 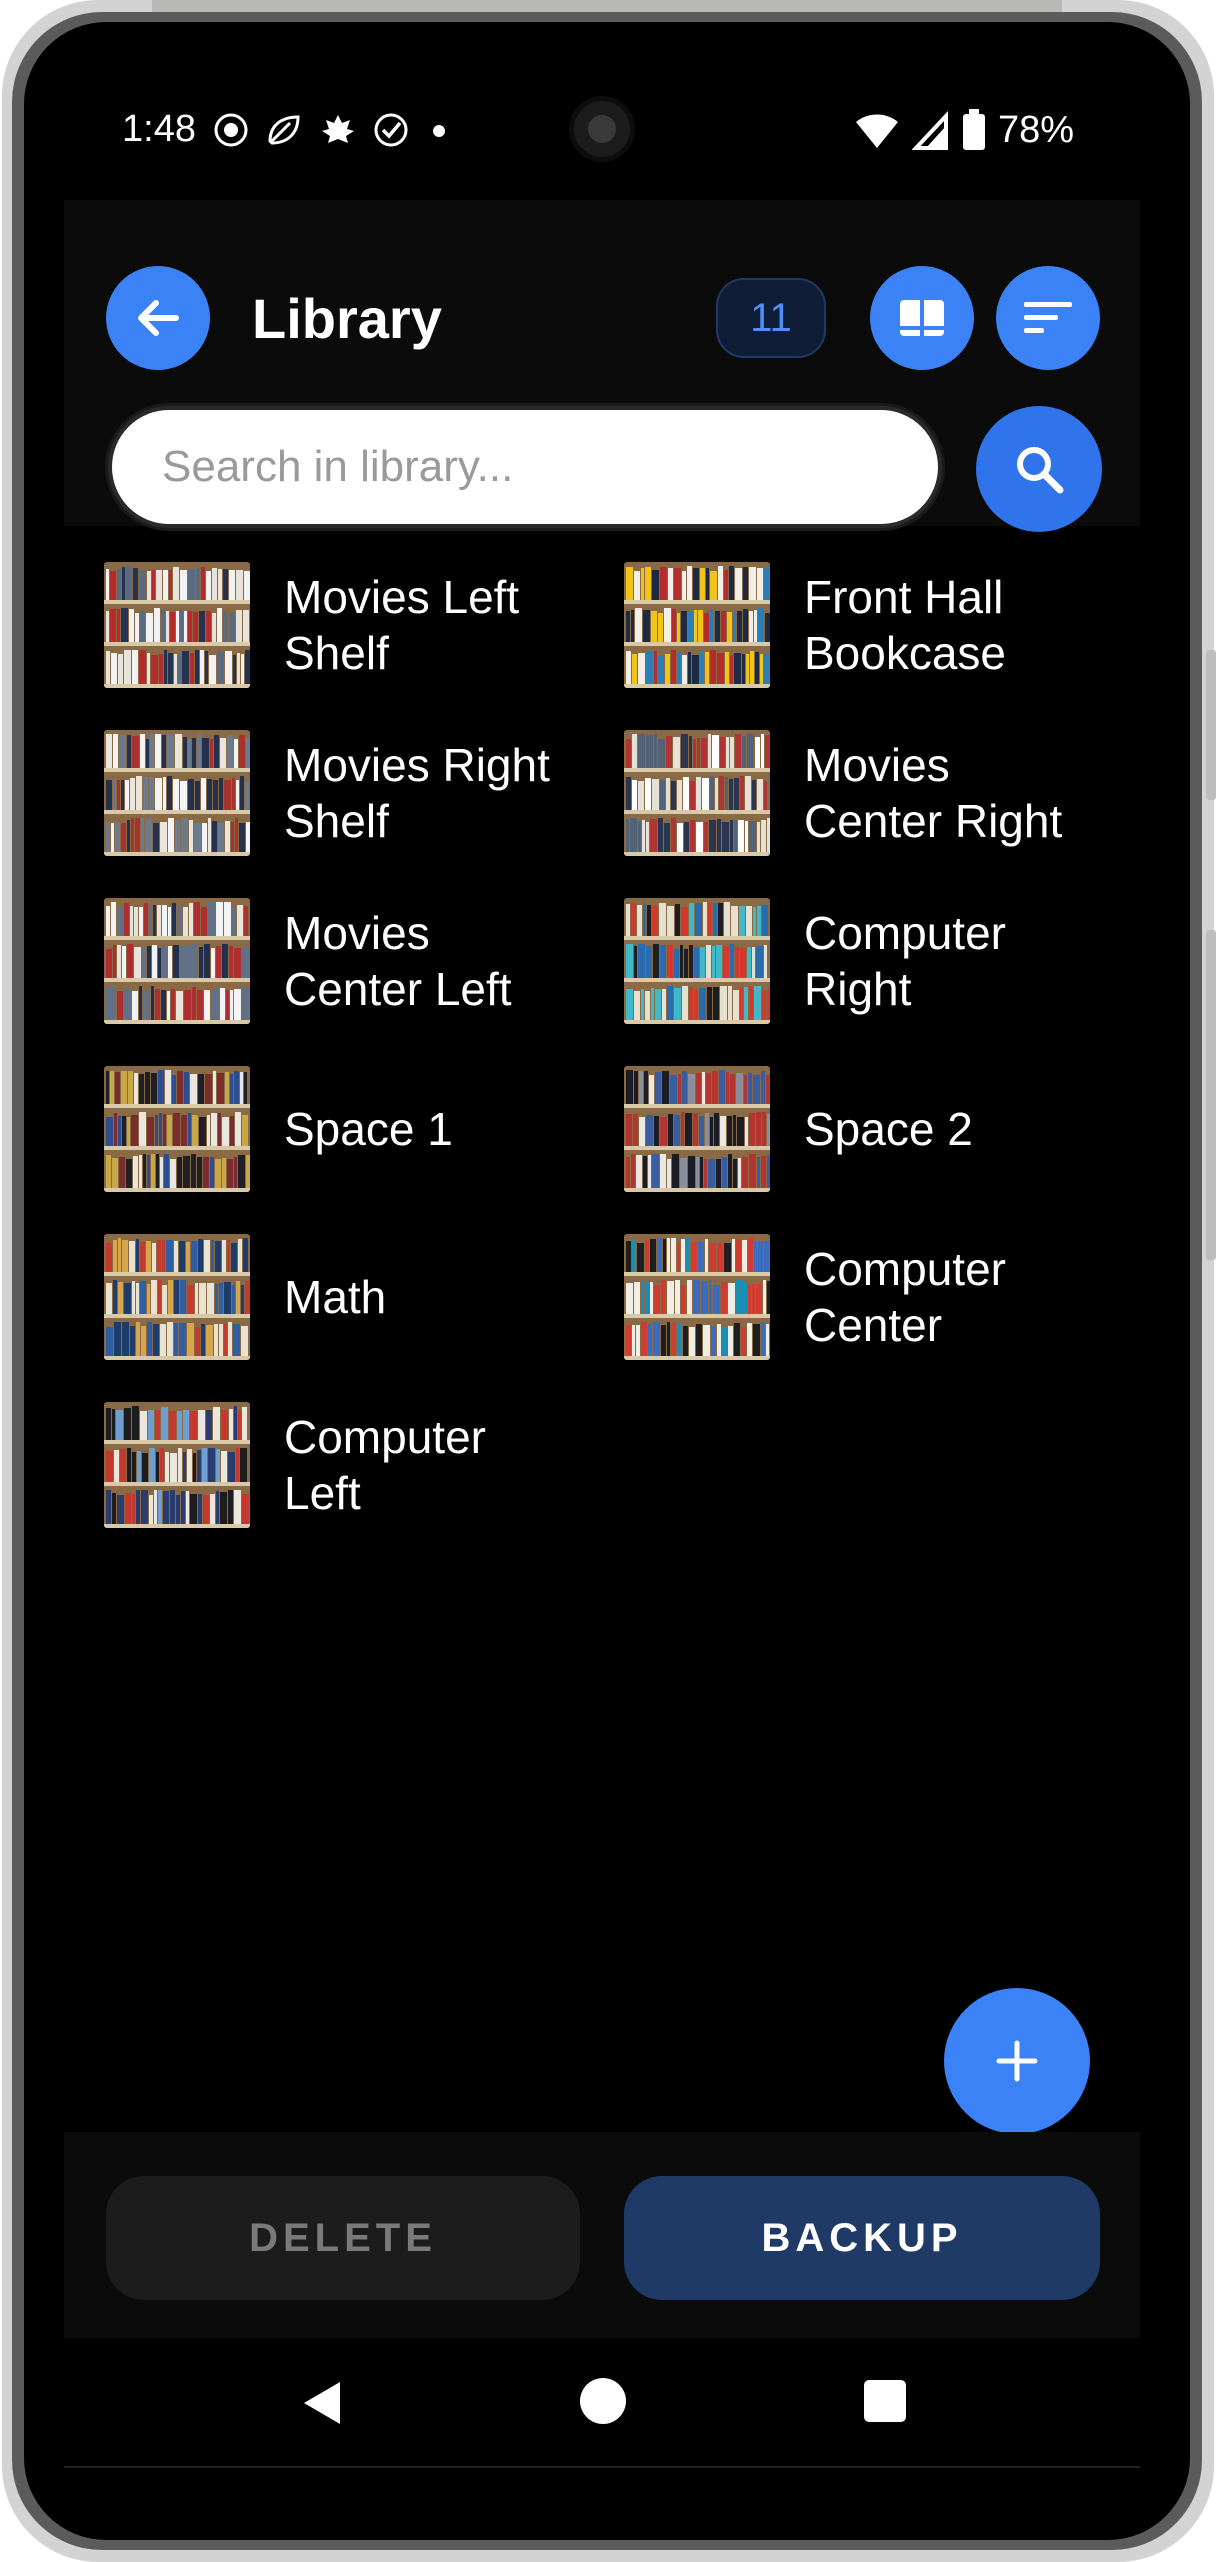 I want to click on plus-icon, so click(x=1017, y=2061).